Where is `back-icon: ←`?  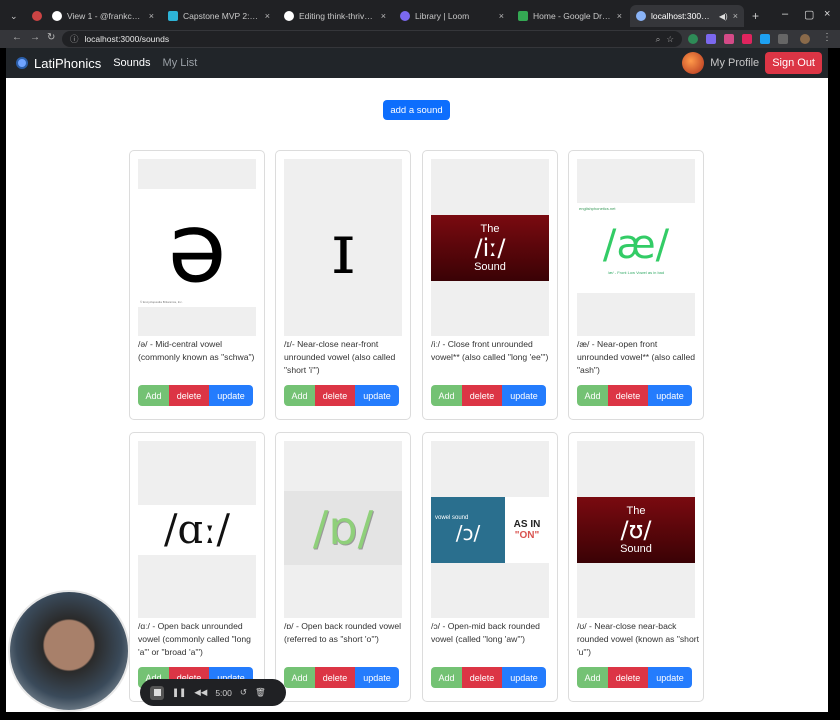 back-icon: ← is located at coordinates (17, 37).